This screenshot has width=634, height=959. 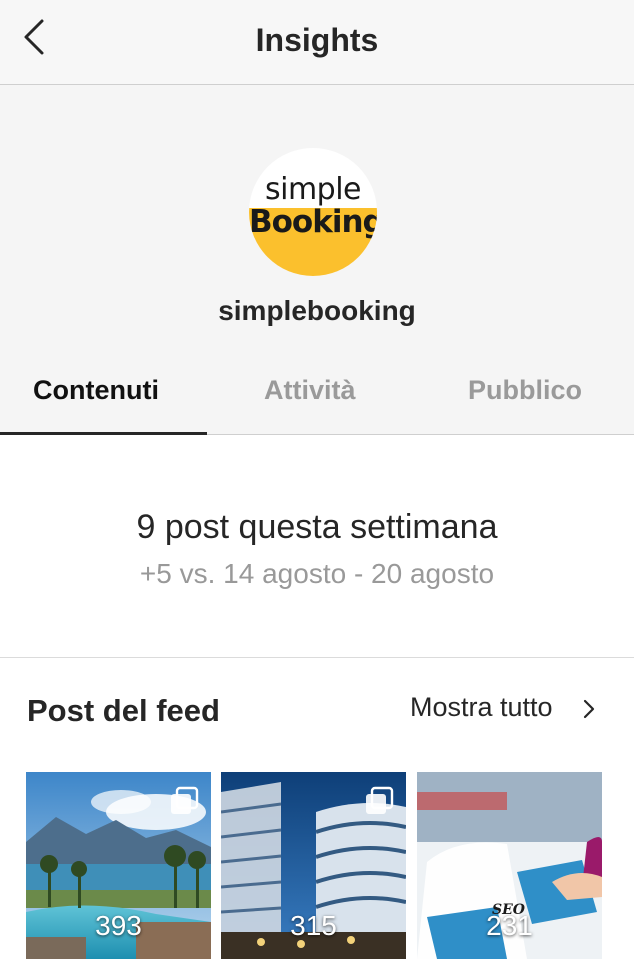 What do you see at coordinates (96, 390) in the screenshot?
I see `tab-contenuti: Contenuti` at bounding box center [96, 390].